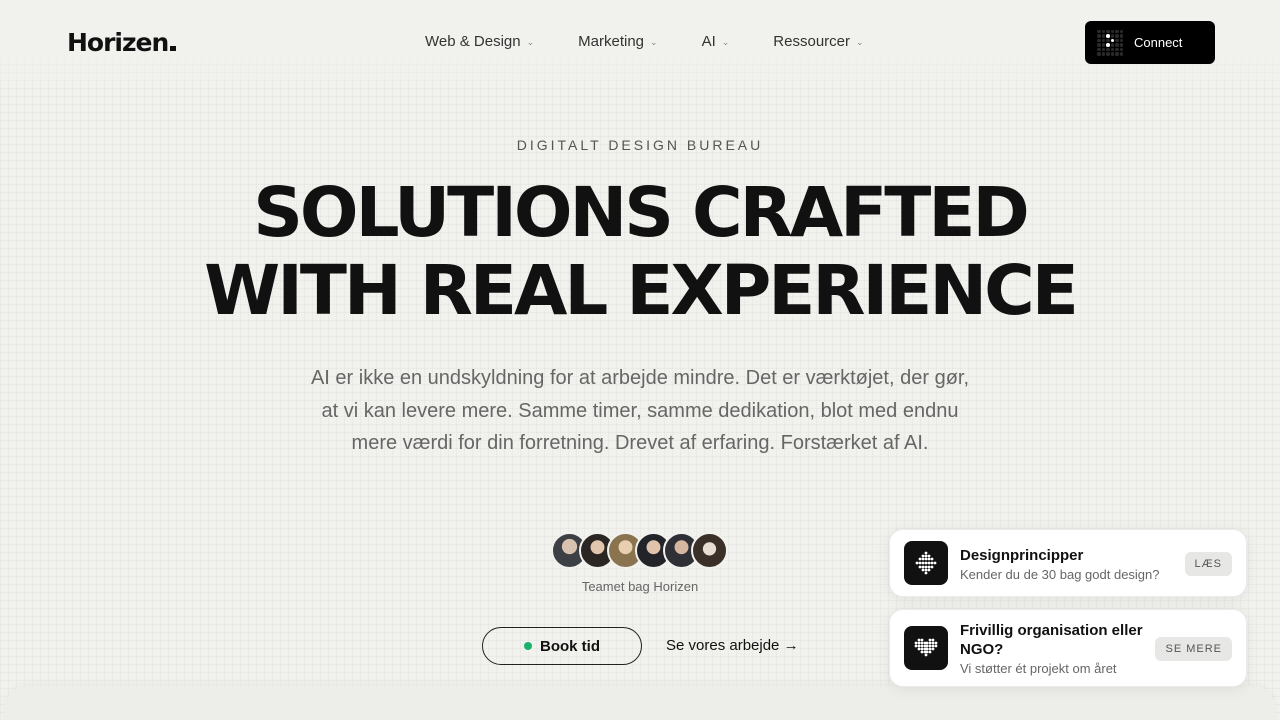  I want to click on avatar, so click(709, 550).